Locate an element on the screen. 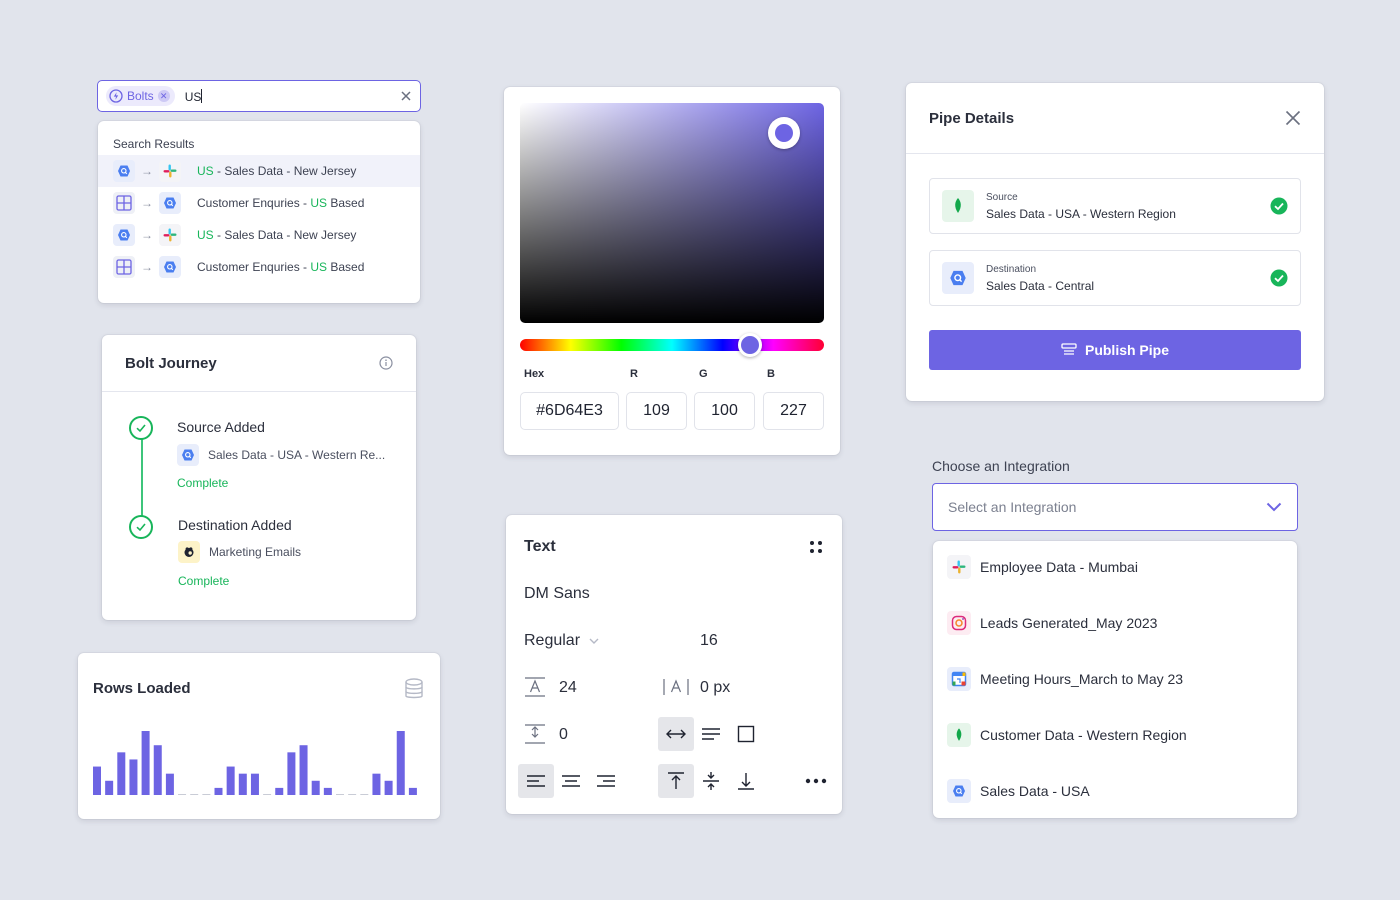  step-1-title: Source Added is located at coordinates (221, 427).